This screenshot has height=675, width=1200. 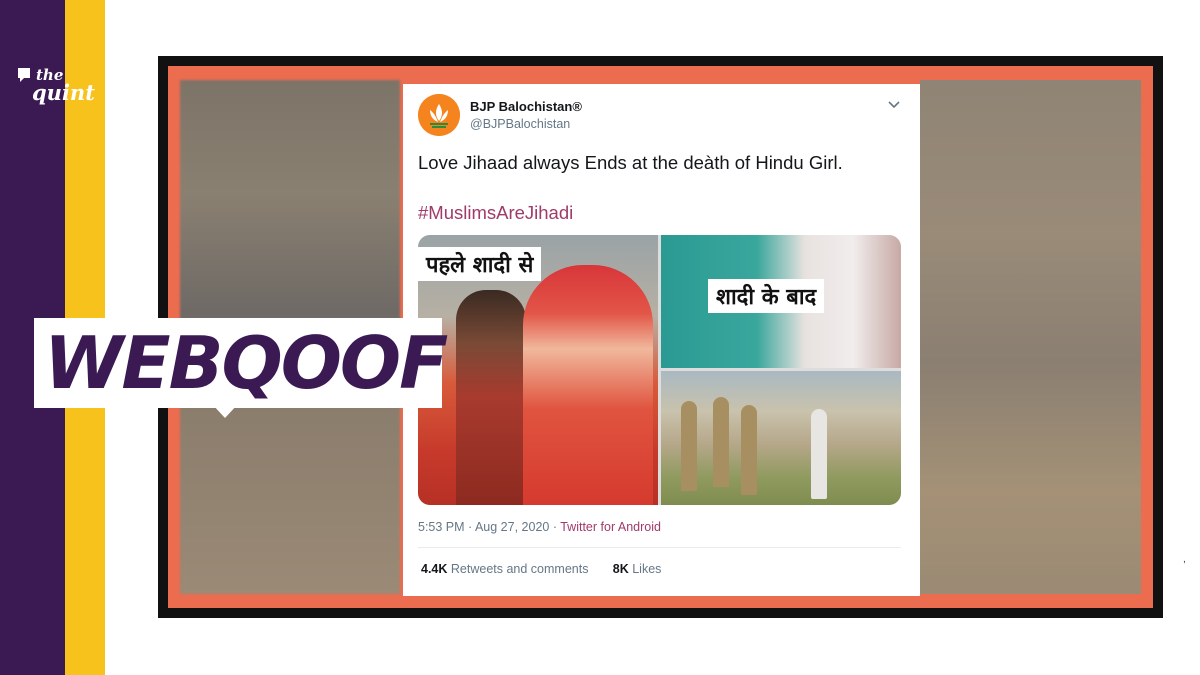 I want to click on photo-figure-woman, so click(x=588, y=385).